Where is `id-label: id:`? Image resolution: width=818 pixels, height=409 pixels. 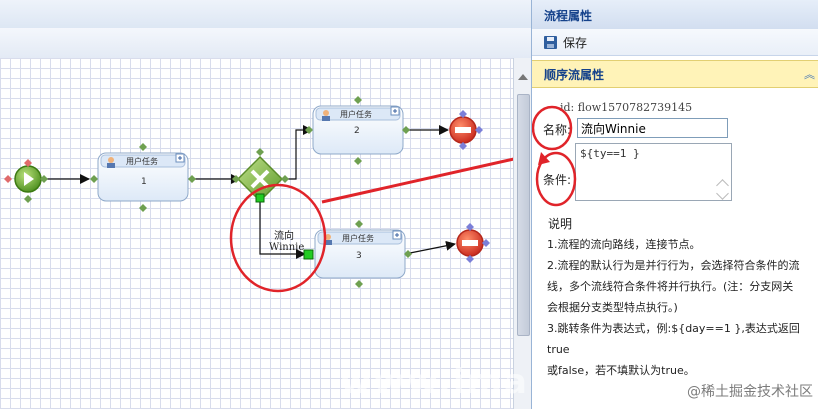 id-label: id: is located at coordinates (567, 107).